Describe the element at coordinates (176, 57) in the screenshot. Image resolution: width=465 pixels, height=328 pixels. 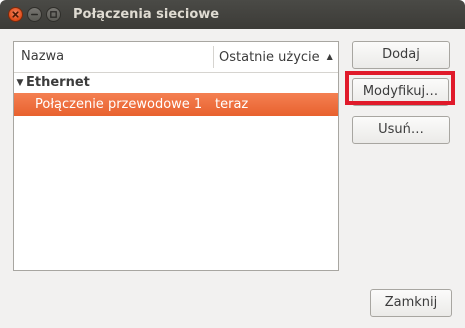
I see `list-header: Nazwa Ostatnie użycie ▲` at that location.